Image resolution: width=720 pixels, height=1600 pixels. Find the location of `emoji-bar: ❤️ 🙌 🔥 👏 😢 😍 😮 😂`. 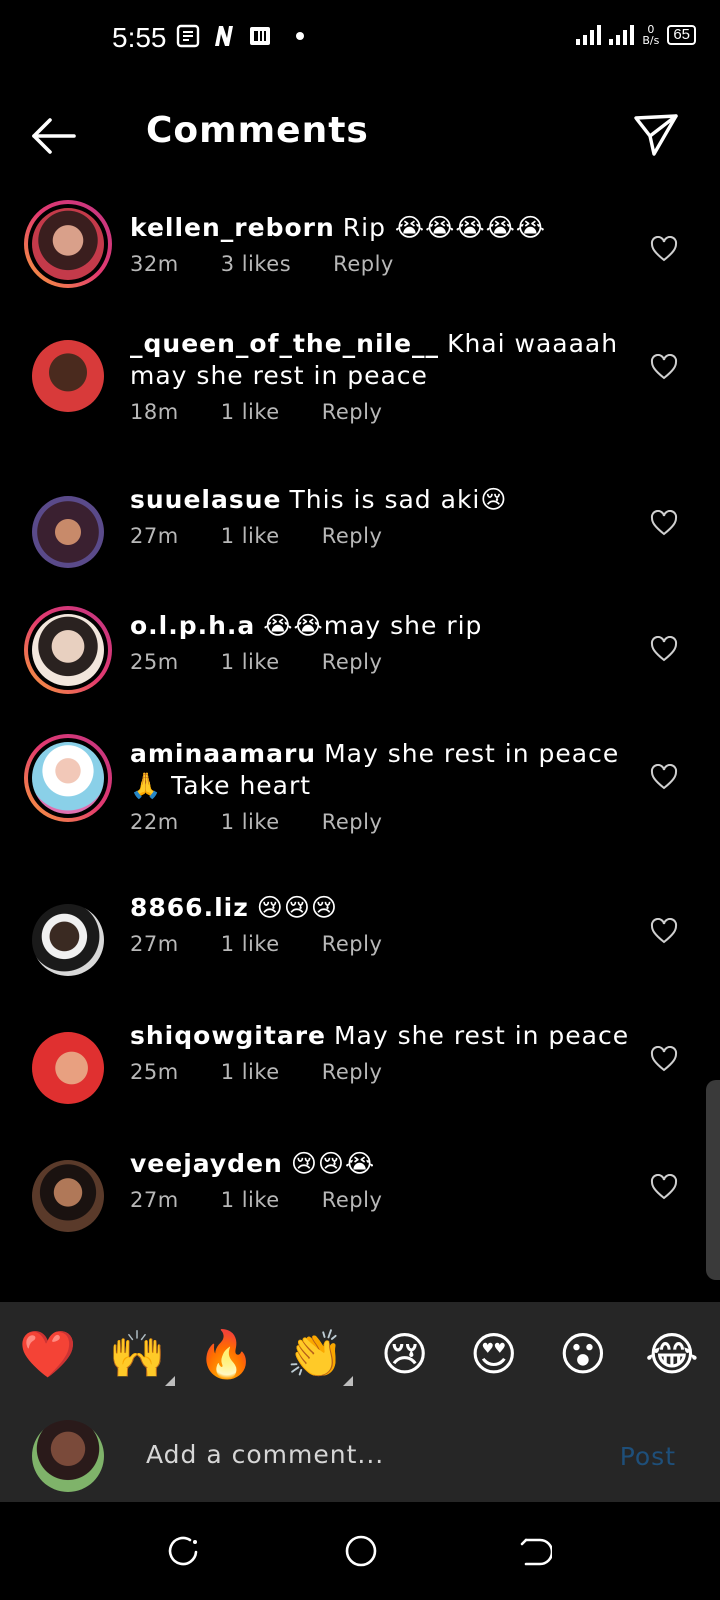

emoji-bar: ❤️ 🙌 🔥 👏 😢 😍 😮 😂 is located at coordinates (360, 1354).